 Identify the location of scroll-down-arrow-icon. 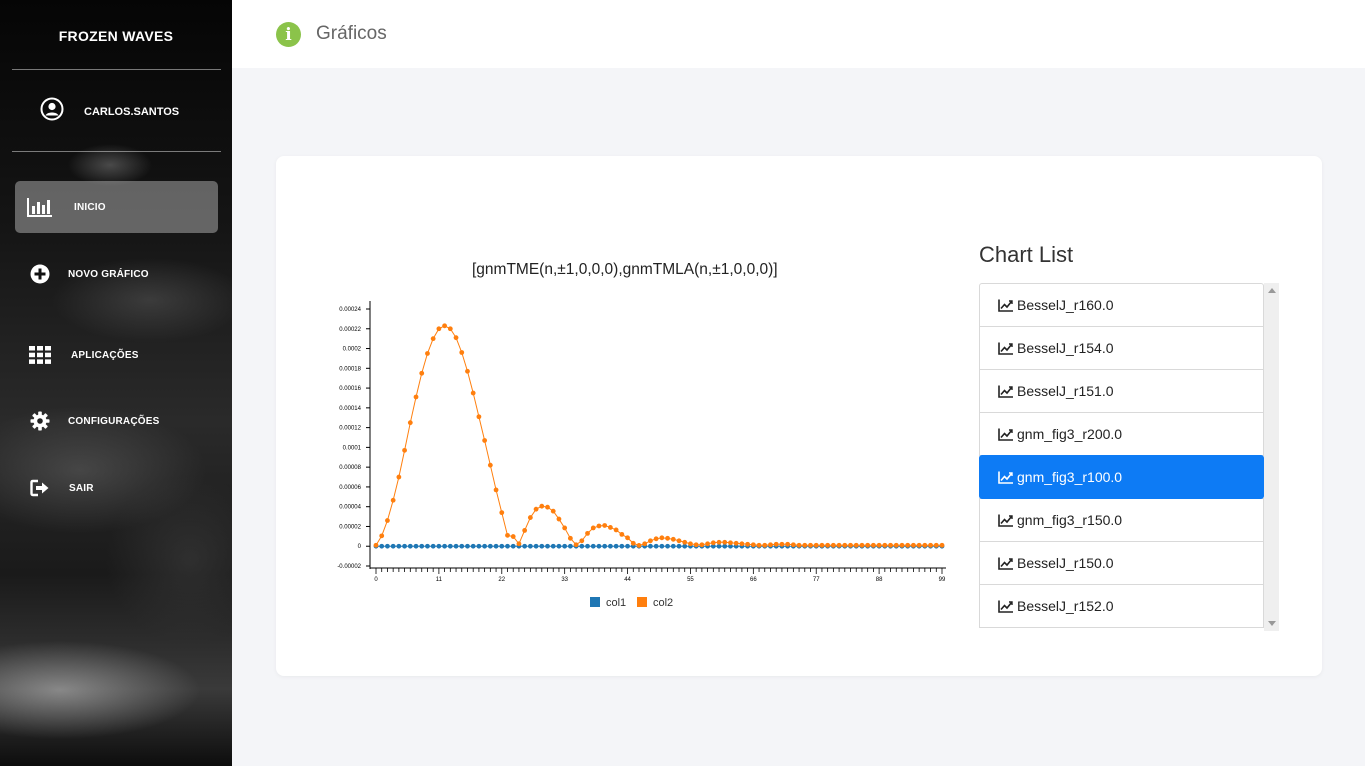
(1272, 623).